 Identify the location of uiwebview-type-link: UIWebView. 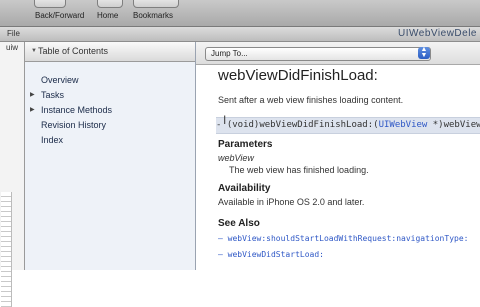
(403, 125).